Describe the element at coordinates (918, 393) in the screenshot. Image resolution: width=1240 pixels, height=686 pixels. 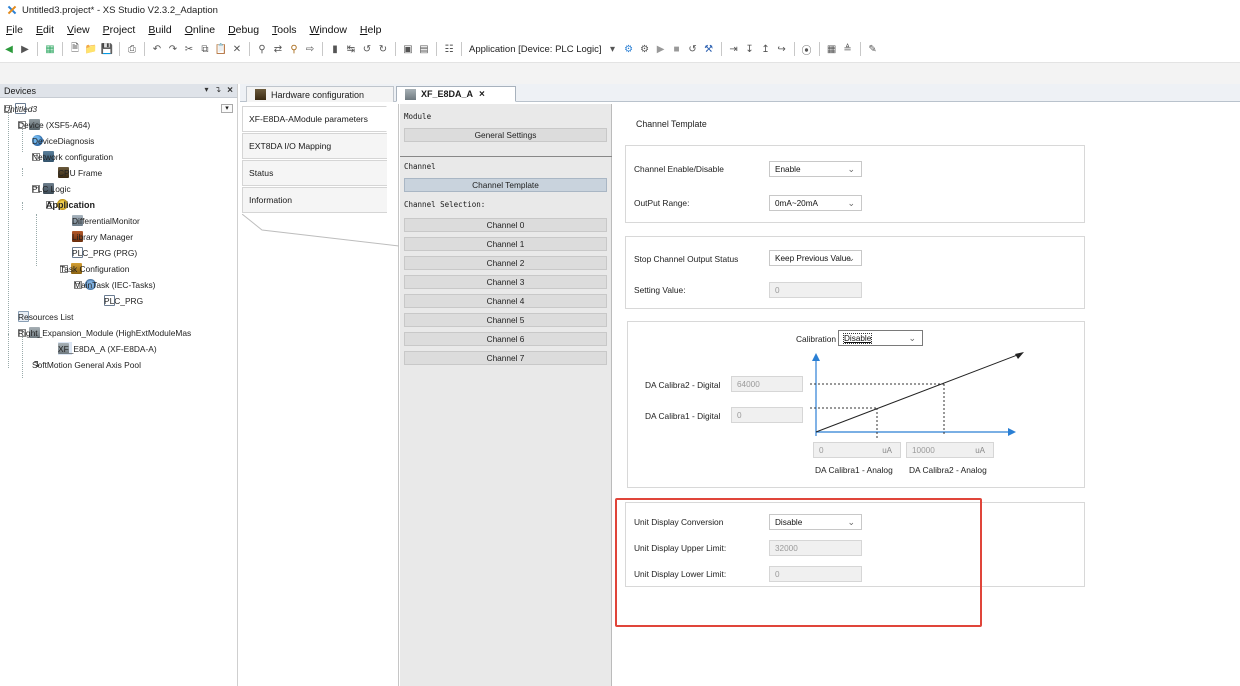
I see `calibration-line` at that location.